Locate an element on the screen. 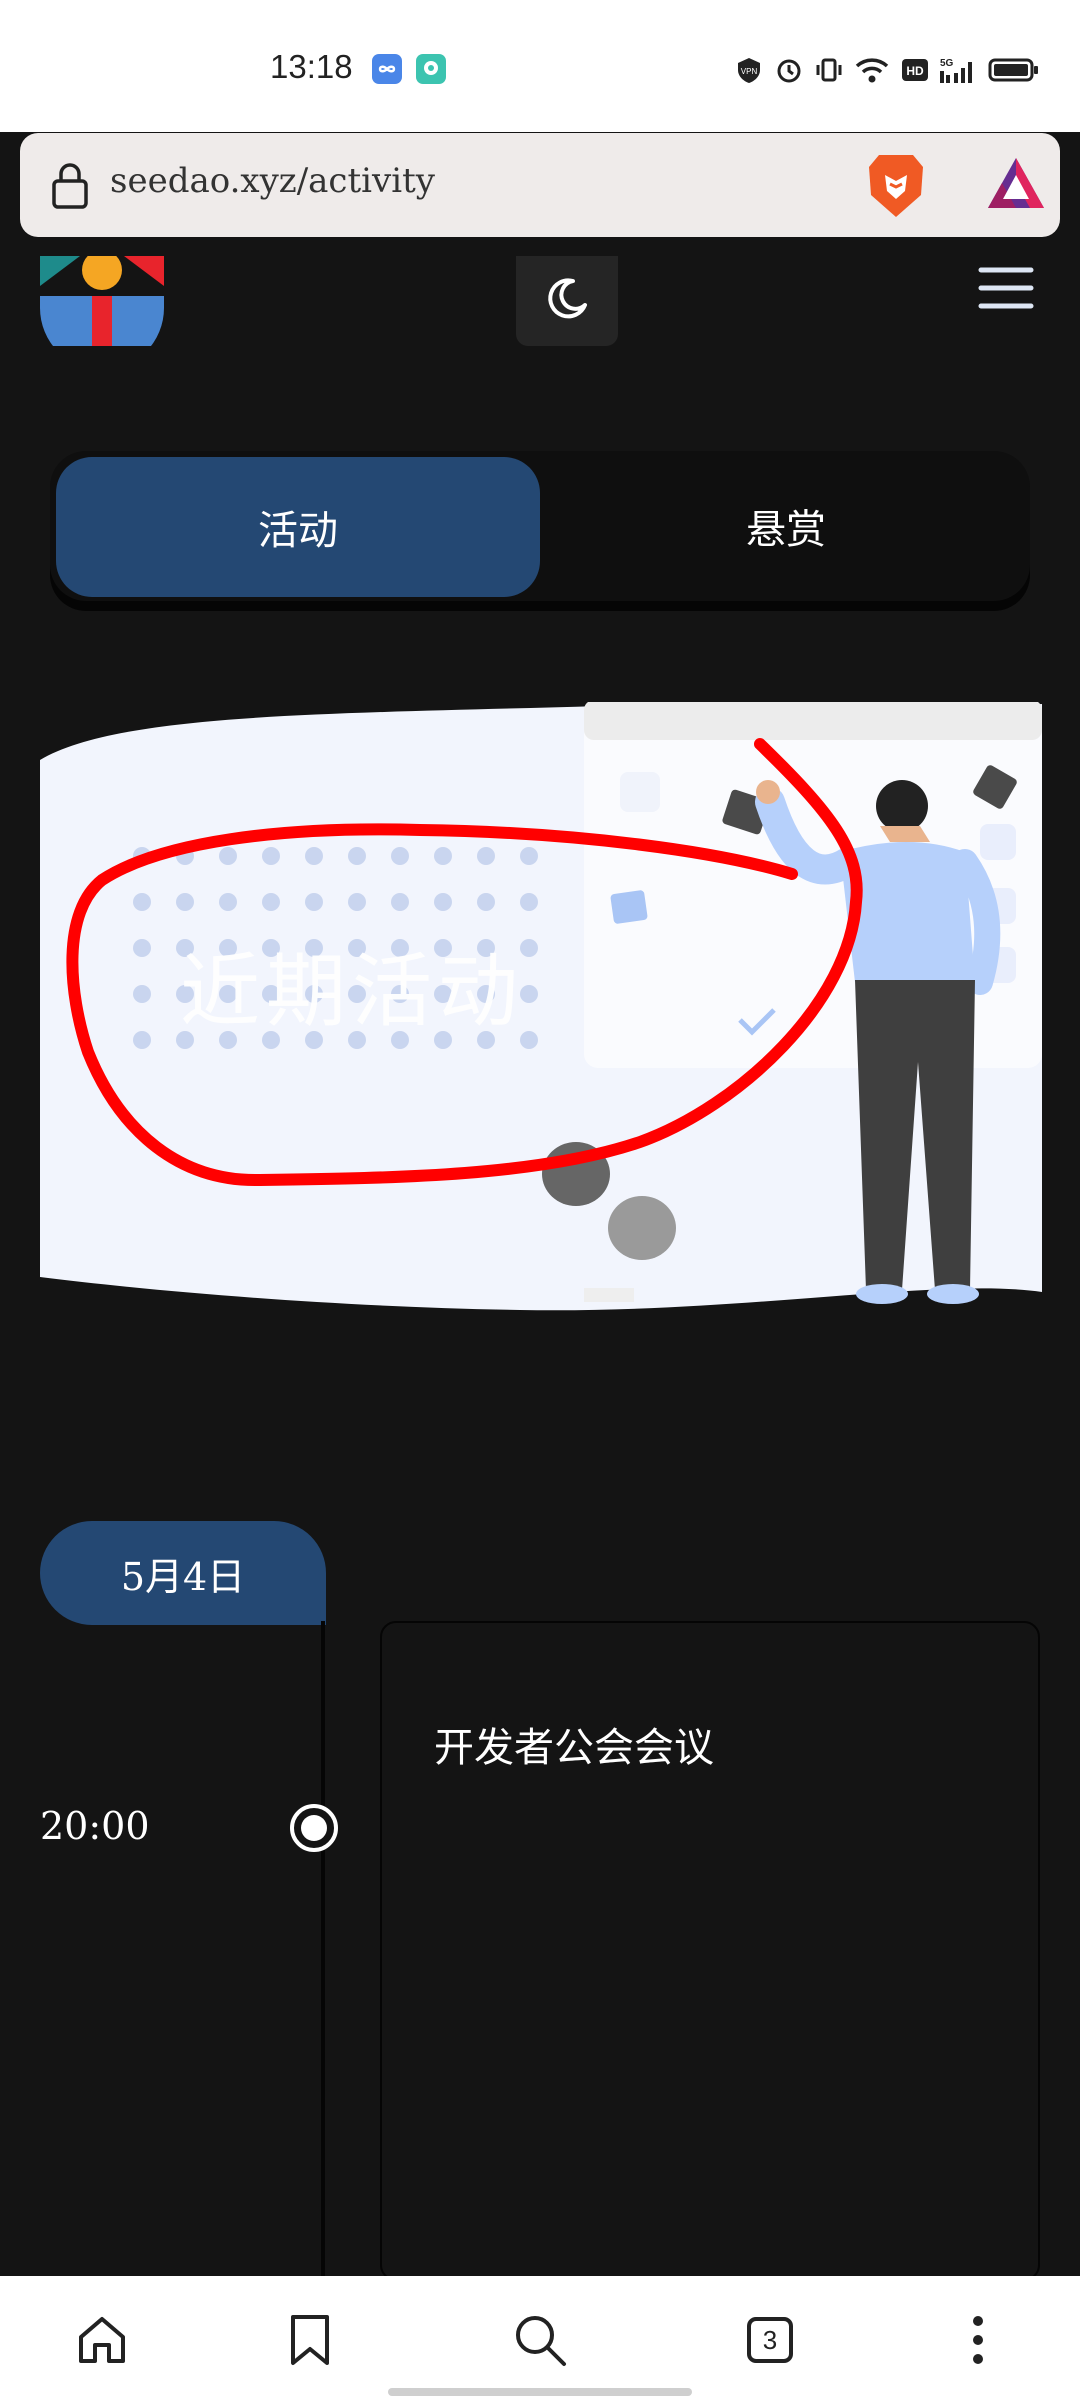 This screenshot has width=1080, height=2400. chat-app-notification-icon is located at coordinates (431, 69).